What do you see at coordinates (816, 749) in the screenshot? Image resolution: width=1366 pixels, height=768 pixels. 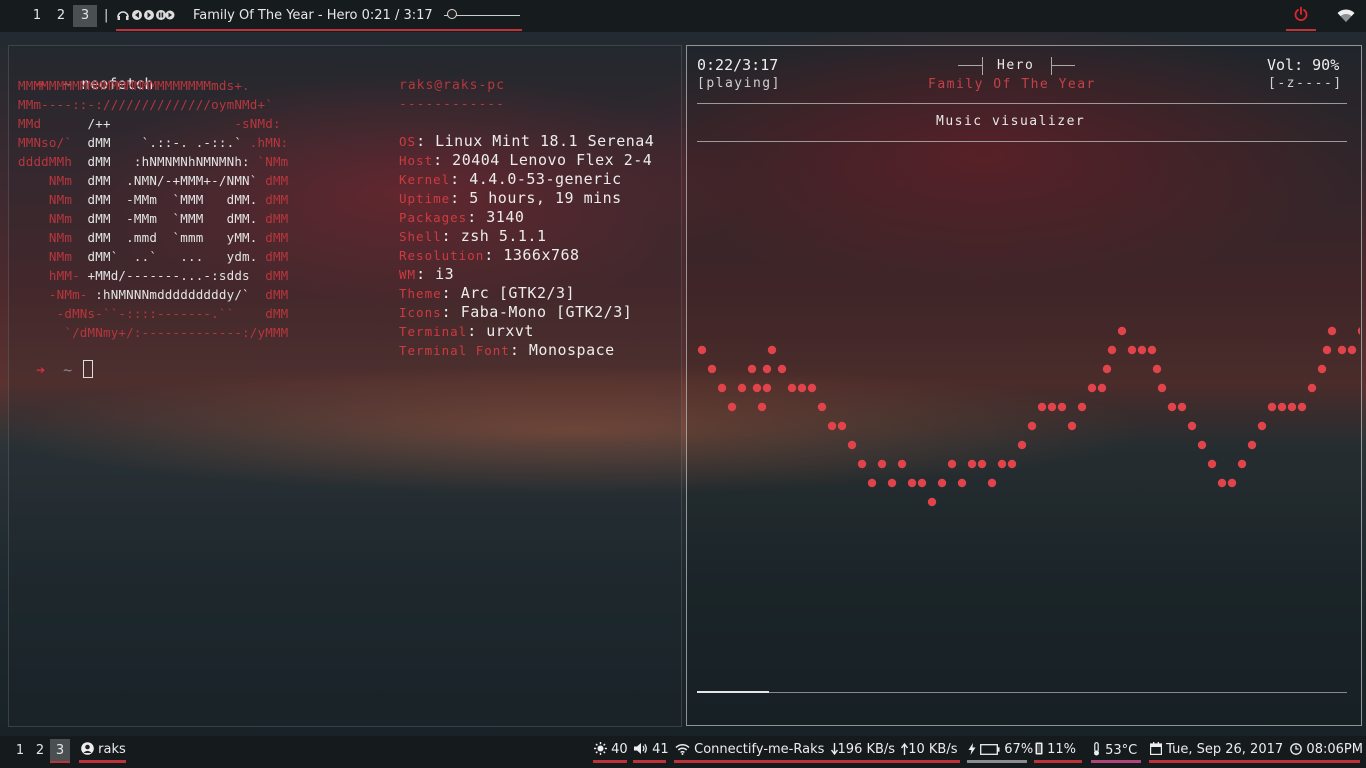 I see `network-indicator: Connectify-me-Raks 196 KB/s 10 KB/s` at bounding box center [816, 749].